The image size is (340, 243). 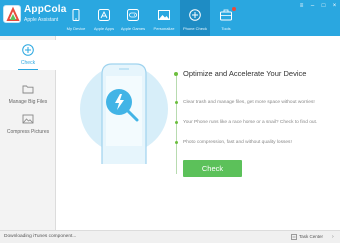 I want to click on nav-tools: Tools, so click(x=226, y=18).